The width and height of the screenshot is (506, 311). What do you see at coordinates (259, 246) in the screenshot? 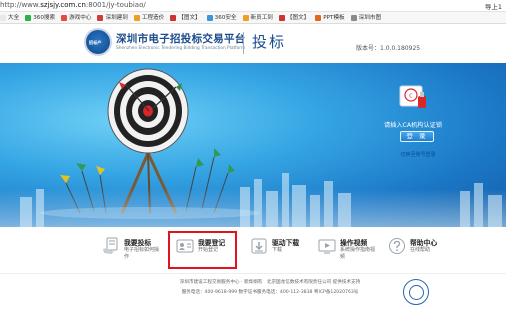
I see `download-icon` at bounding box center [259, 246].